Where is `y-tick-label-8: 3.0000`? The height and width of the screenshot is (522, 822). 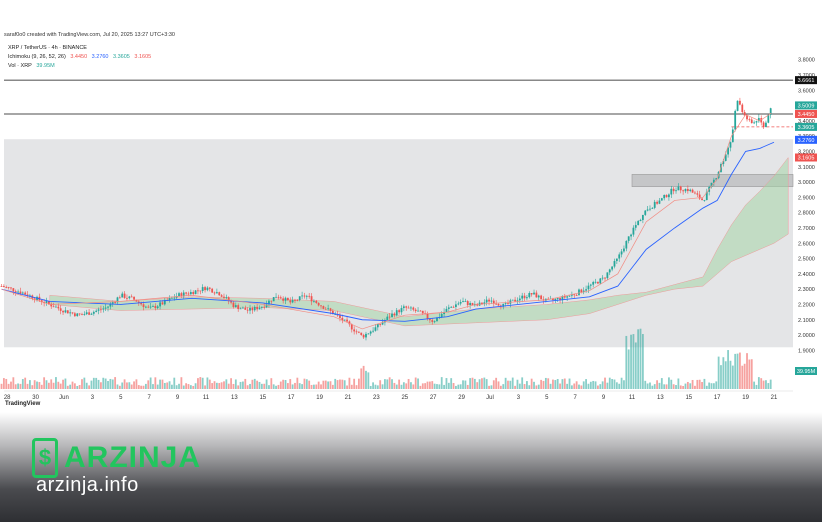
y-tick-label-8: 3.0000 is located at coordinates (806, 183).